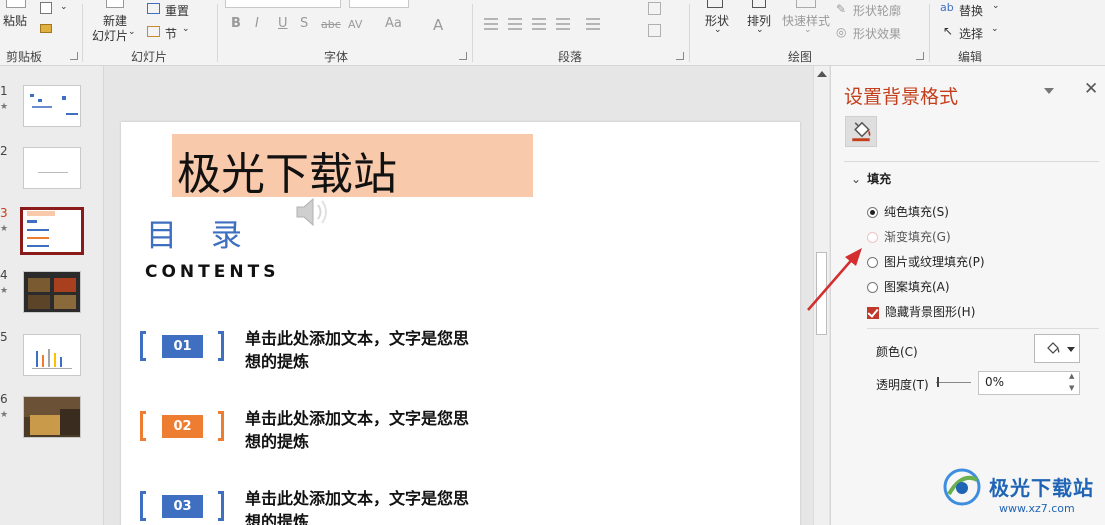 The image size is (1105, 525). I want to click on font-color-icon: A, so click(438, 25).